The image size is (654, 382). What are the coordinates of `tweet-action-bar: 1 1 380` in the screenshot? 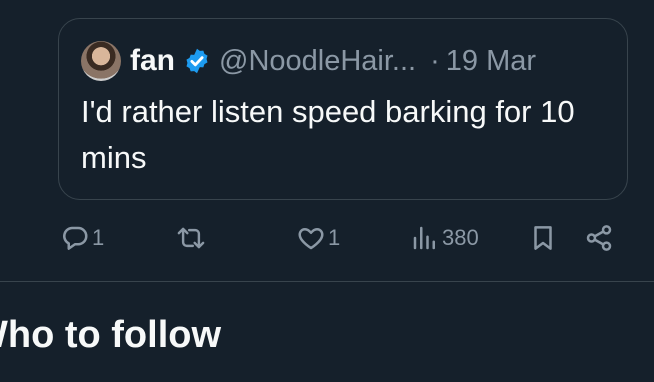 It's located at (338, 238).